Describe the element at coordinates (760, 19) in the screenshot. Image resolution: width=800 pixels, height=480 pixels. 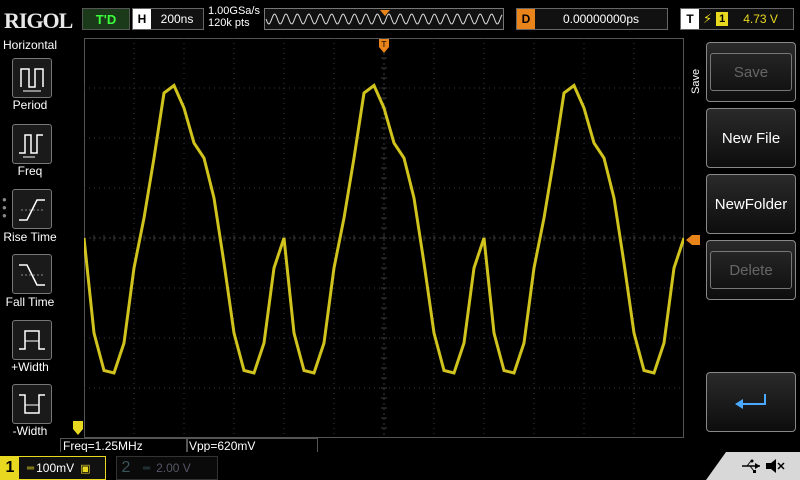
I see `trigger-level: 4.73 V` at that location.